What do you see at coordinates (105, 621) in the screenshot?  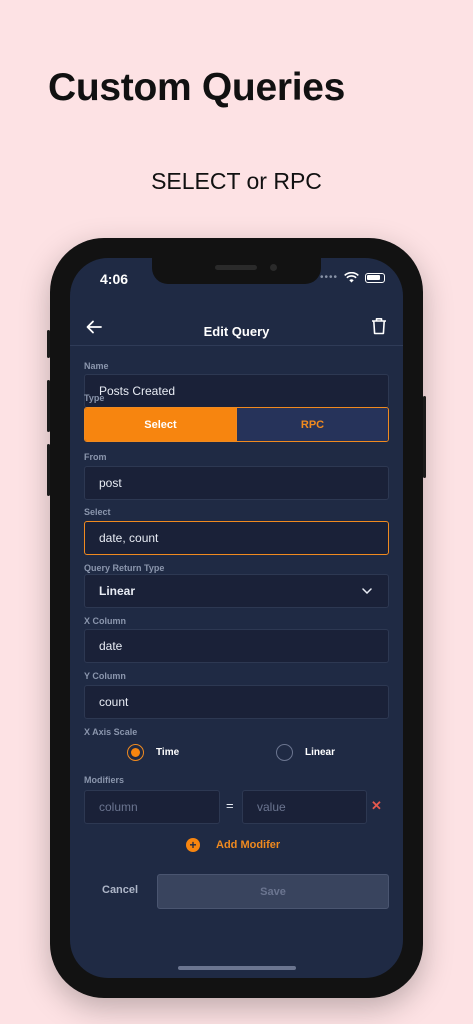 I see `x-column-label: X Column` at bounding box center [105, 621].